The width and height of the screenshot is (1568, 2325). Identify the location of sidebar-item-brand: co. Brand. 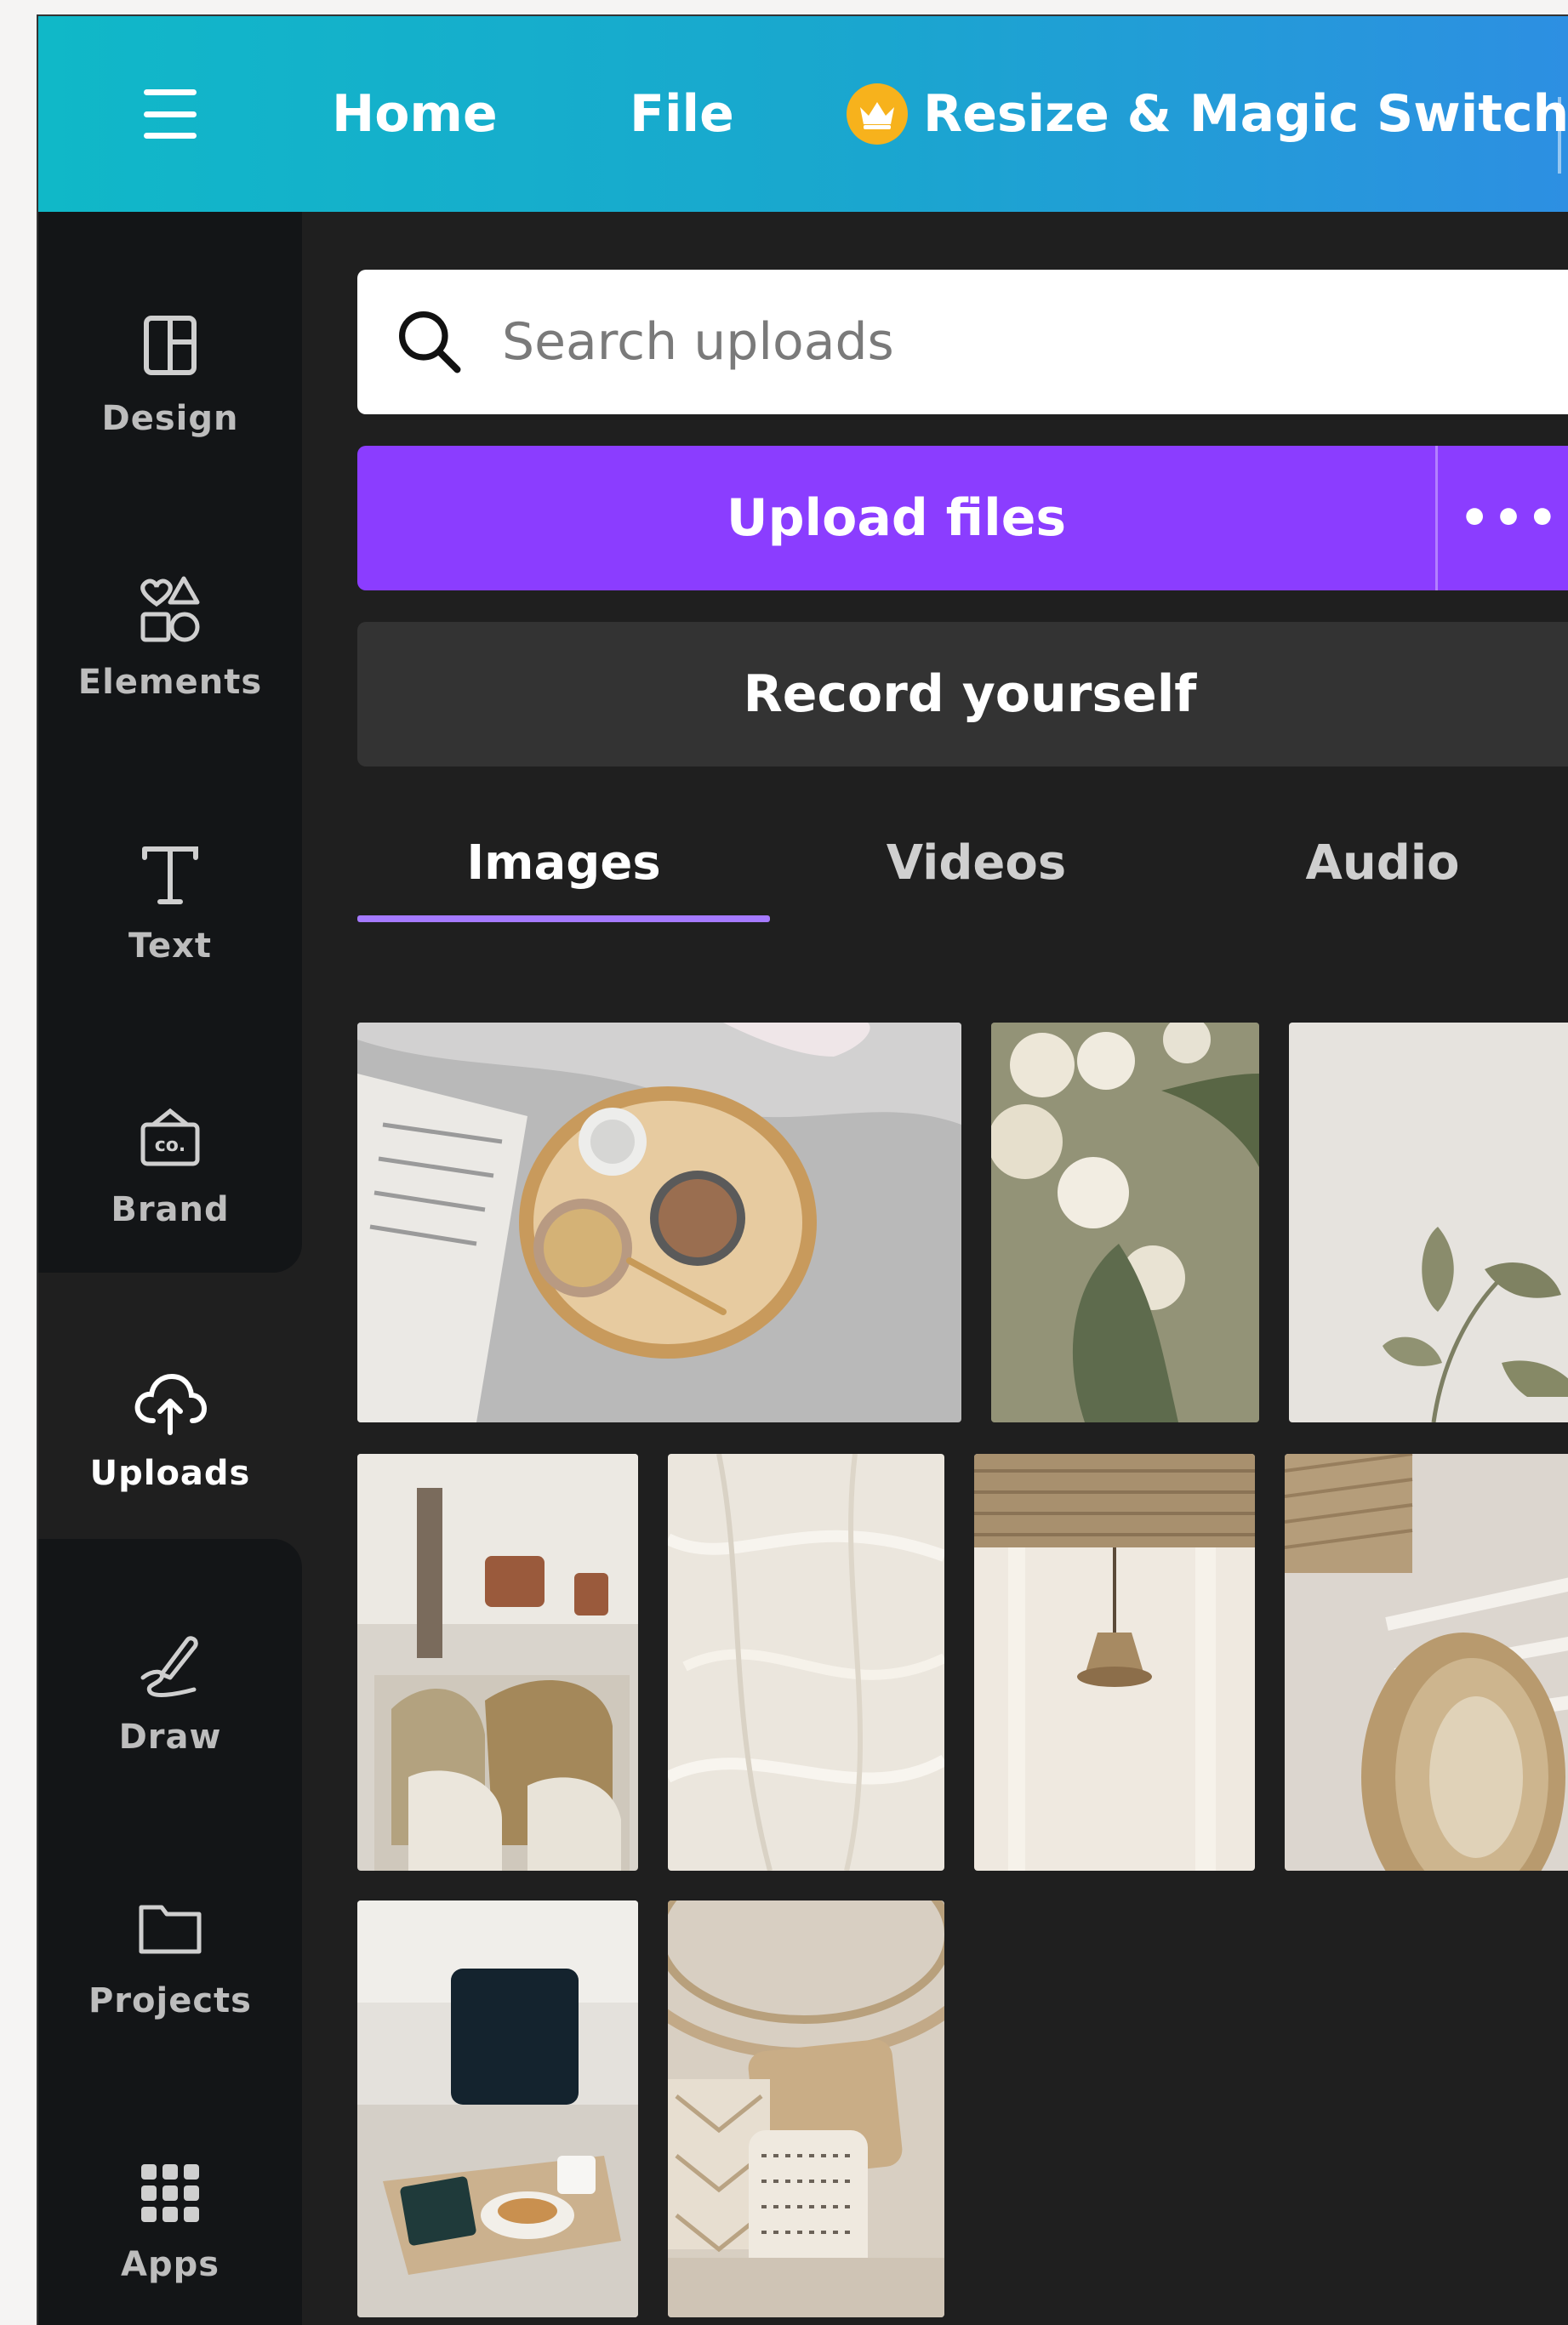
(170, 1160).